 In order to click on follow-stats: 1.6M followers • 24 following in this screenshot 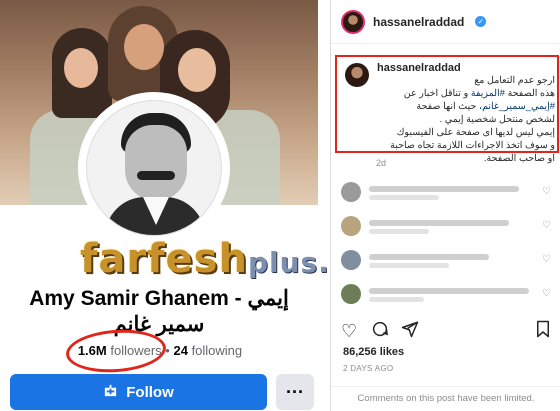, I will do `click(160, 350)`.